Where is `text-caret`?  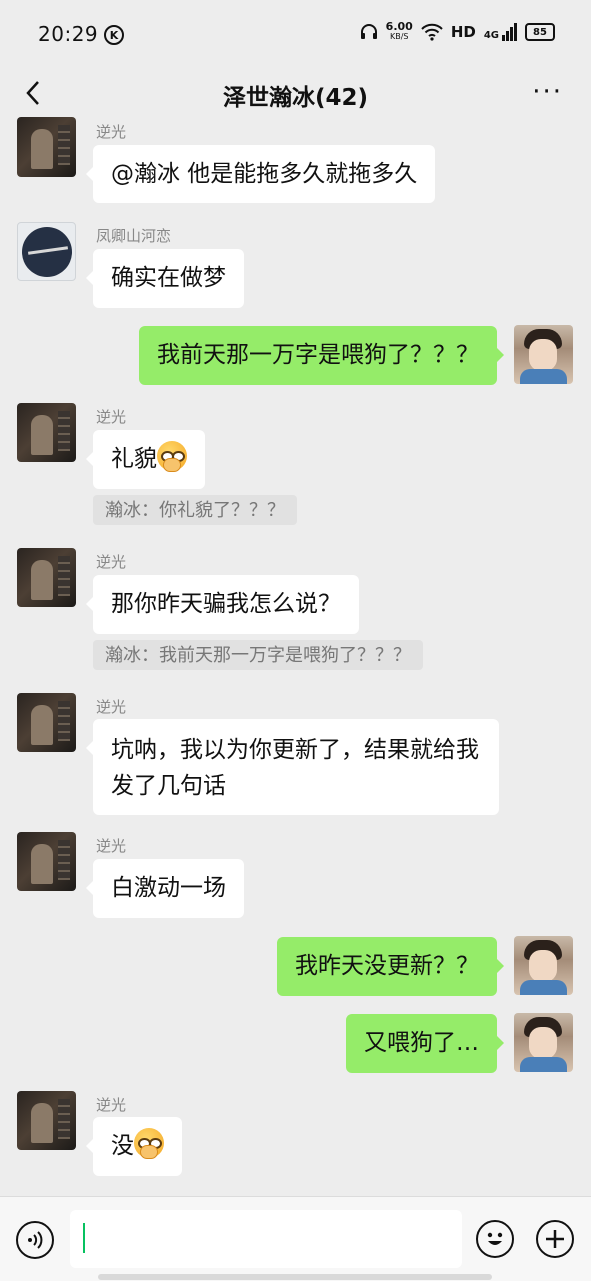 text-caret is located at coordinates (84, 1238).